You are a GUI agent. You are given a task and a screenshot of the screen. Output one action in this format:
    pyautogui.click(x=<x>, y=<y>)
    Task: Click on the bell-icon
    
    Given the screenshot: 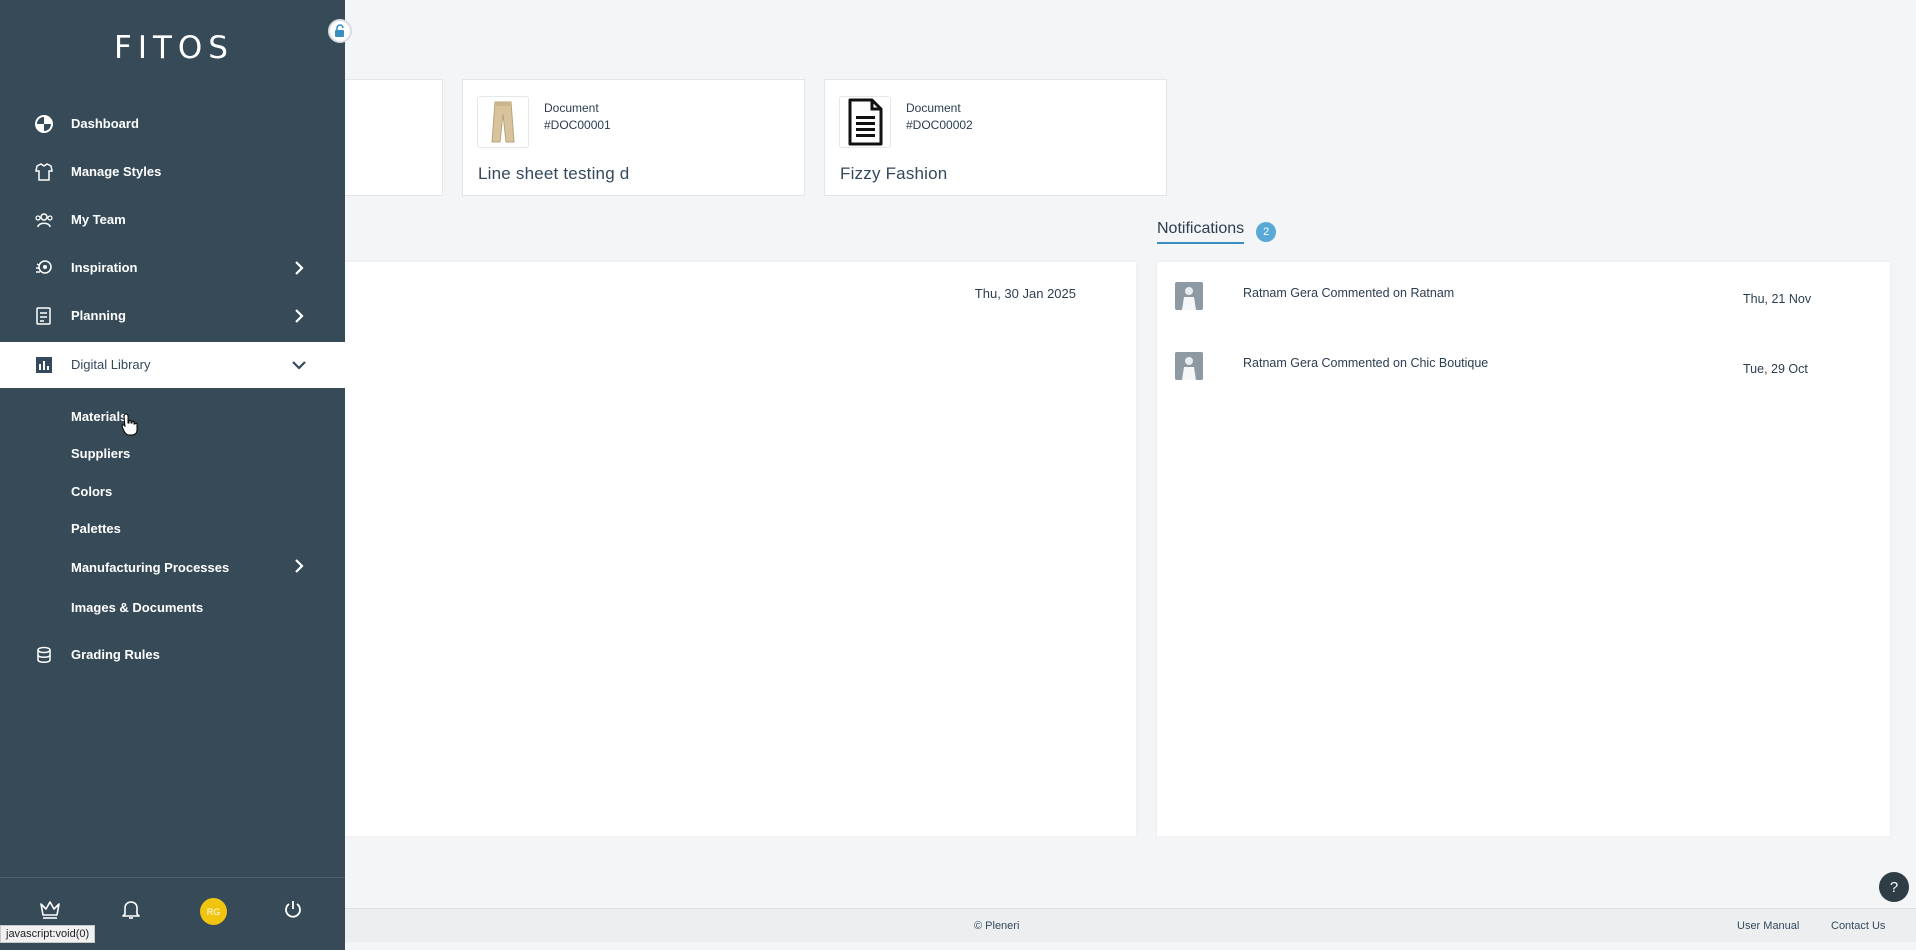 What is the action you would take?
    pyautogui.click(x=131, y=909)
    